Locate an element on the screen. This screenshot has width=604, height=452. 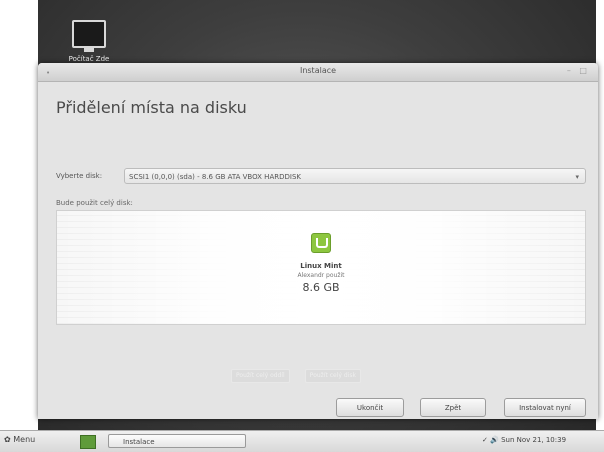
left-margin is located at coordinates (19, 215).